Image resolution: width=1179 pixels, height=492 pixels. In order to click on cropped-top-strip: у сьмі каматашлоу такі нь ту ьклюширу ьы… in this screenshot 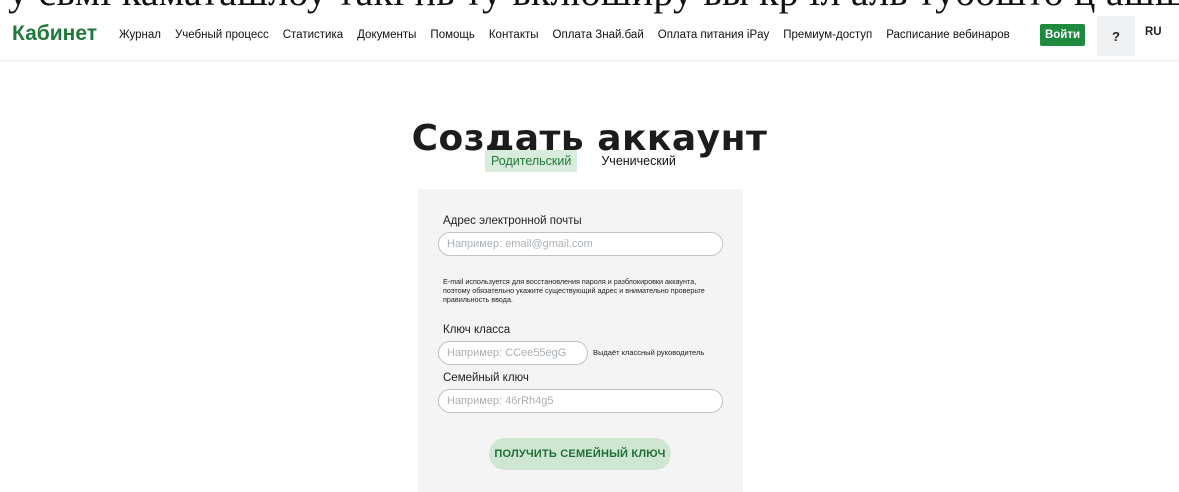, I will do `click(589, 7)`.